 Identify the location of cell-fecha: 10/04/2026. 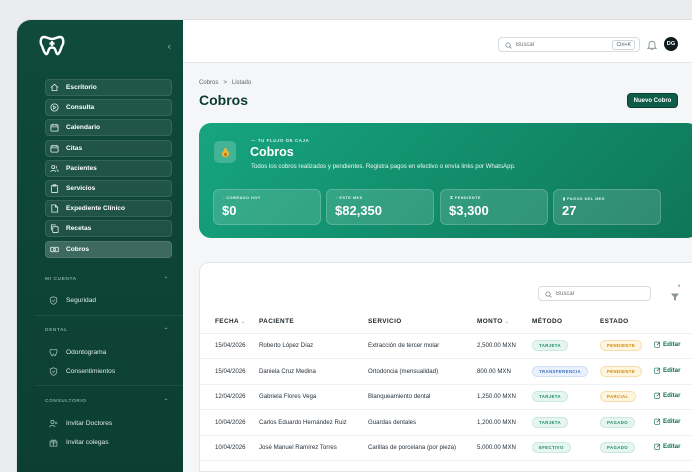
(229, 422).